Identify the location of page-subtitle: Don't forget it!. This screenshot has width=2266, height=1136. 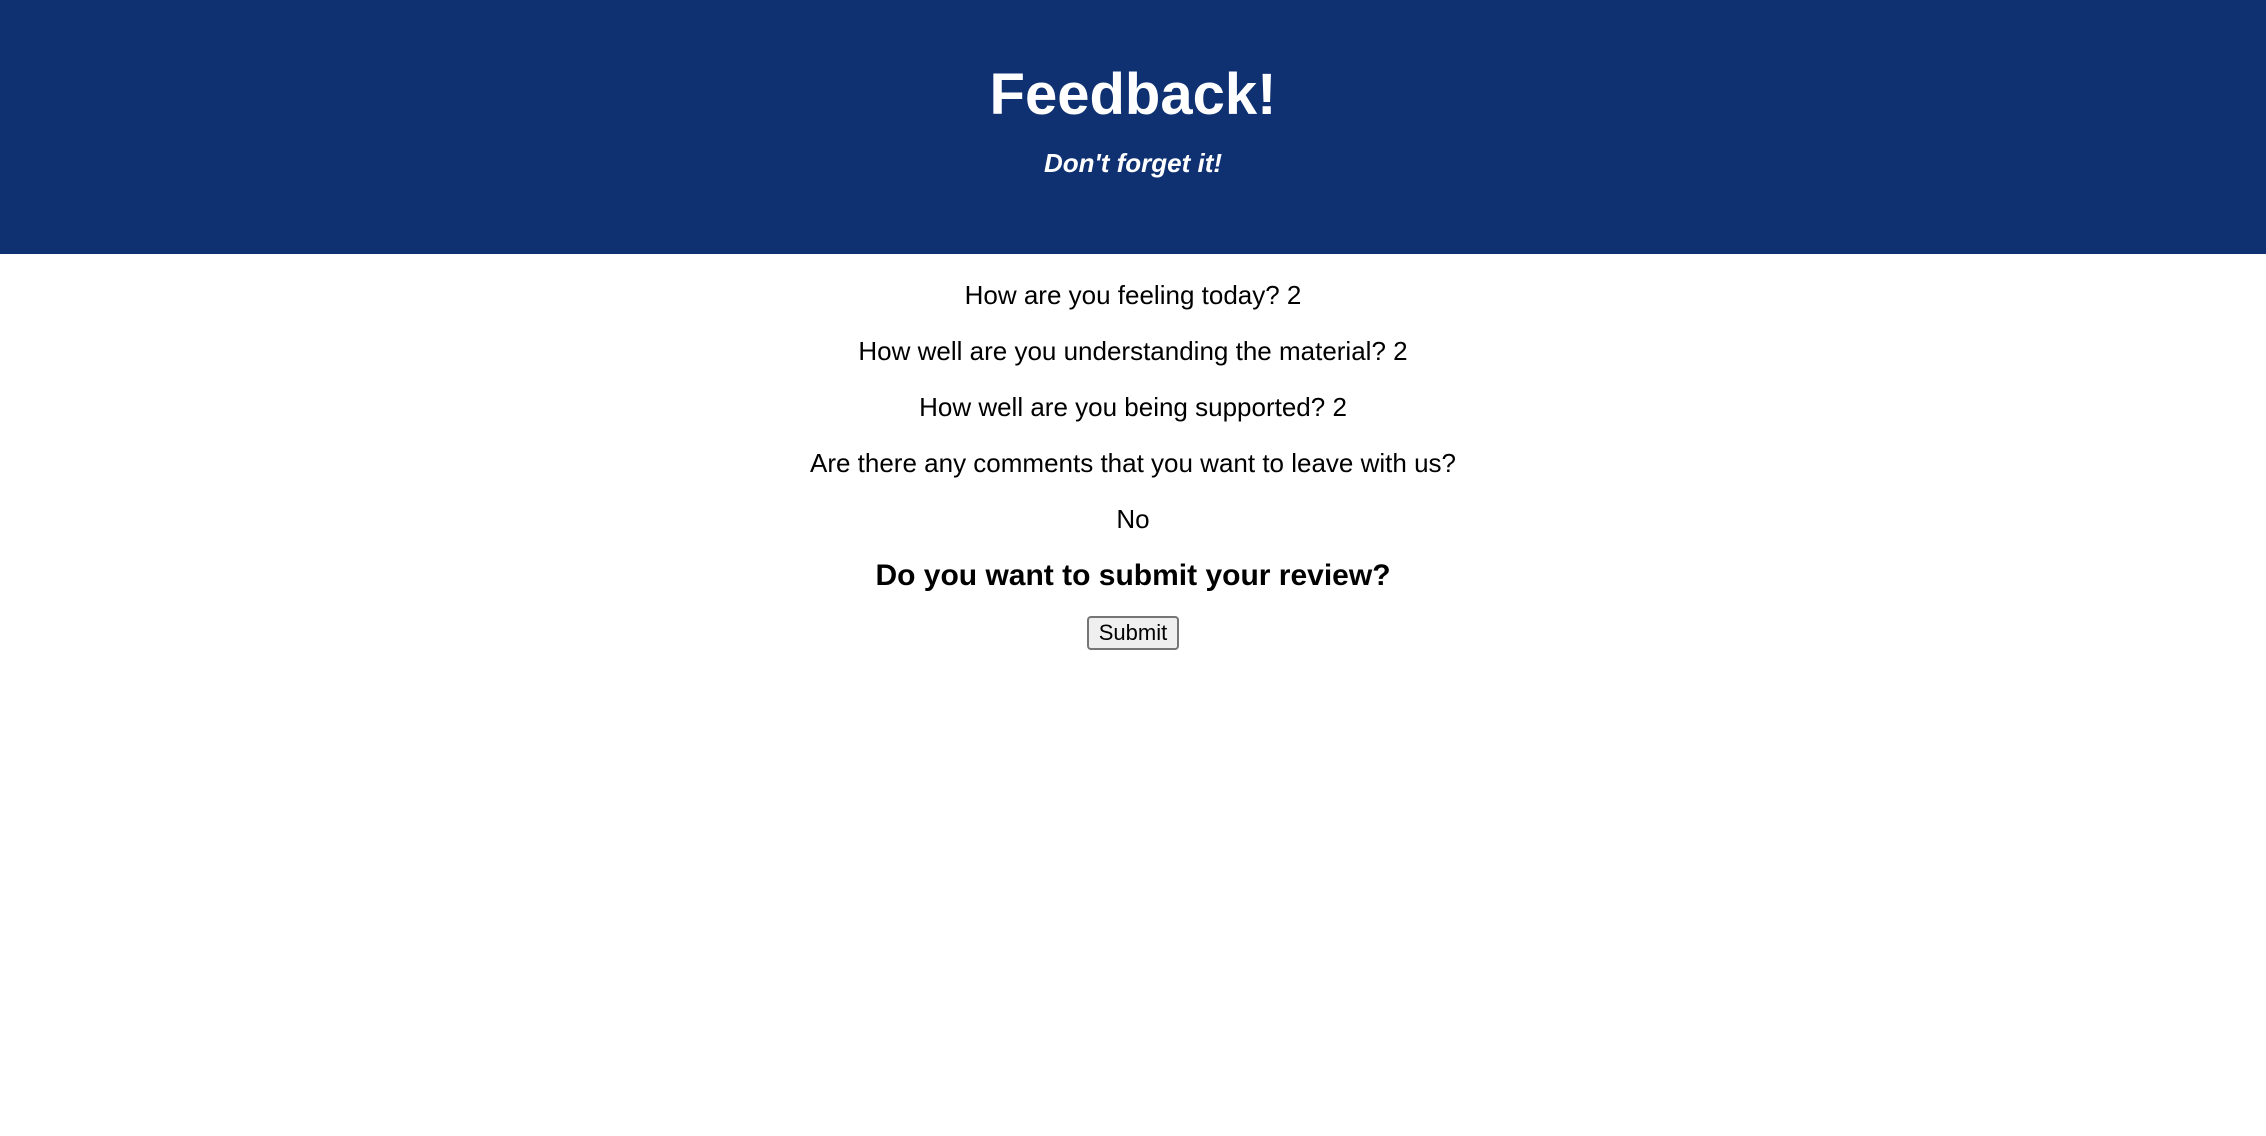
(1133, 163).